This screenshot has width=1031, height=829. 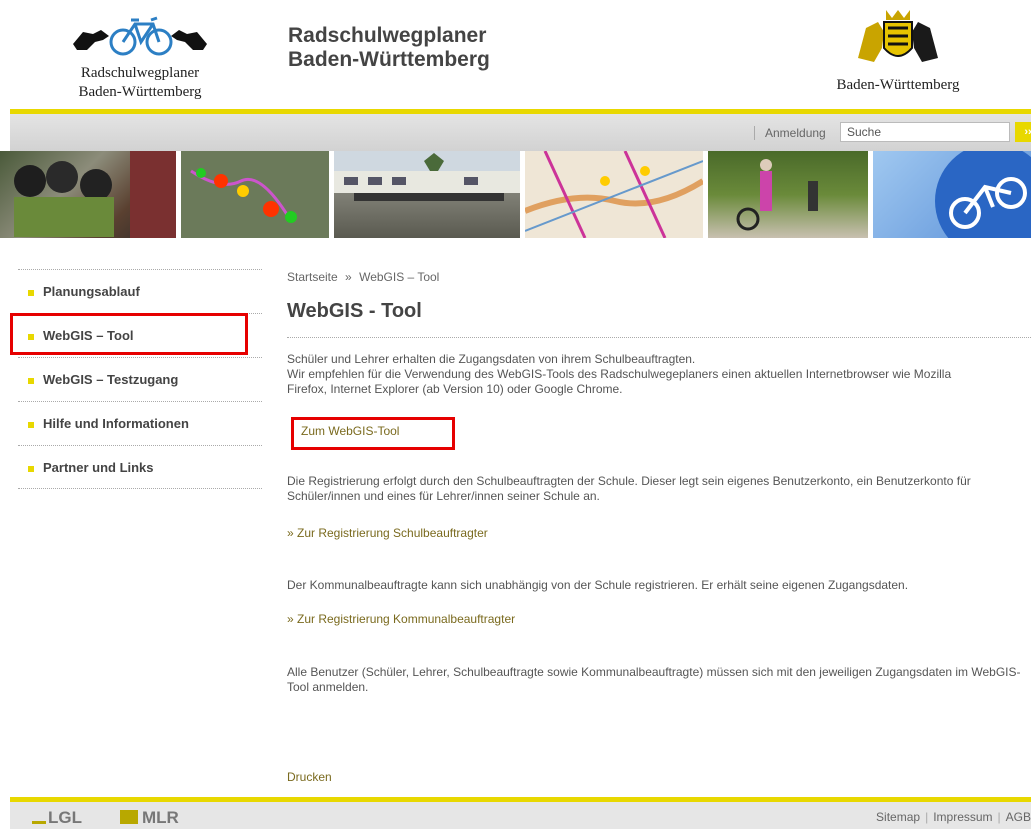 What do you see at coordinates (65, 817) in the screenshot?
I see `lgl-logo-text: LGL` at bounding box center [65, 817].